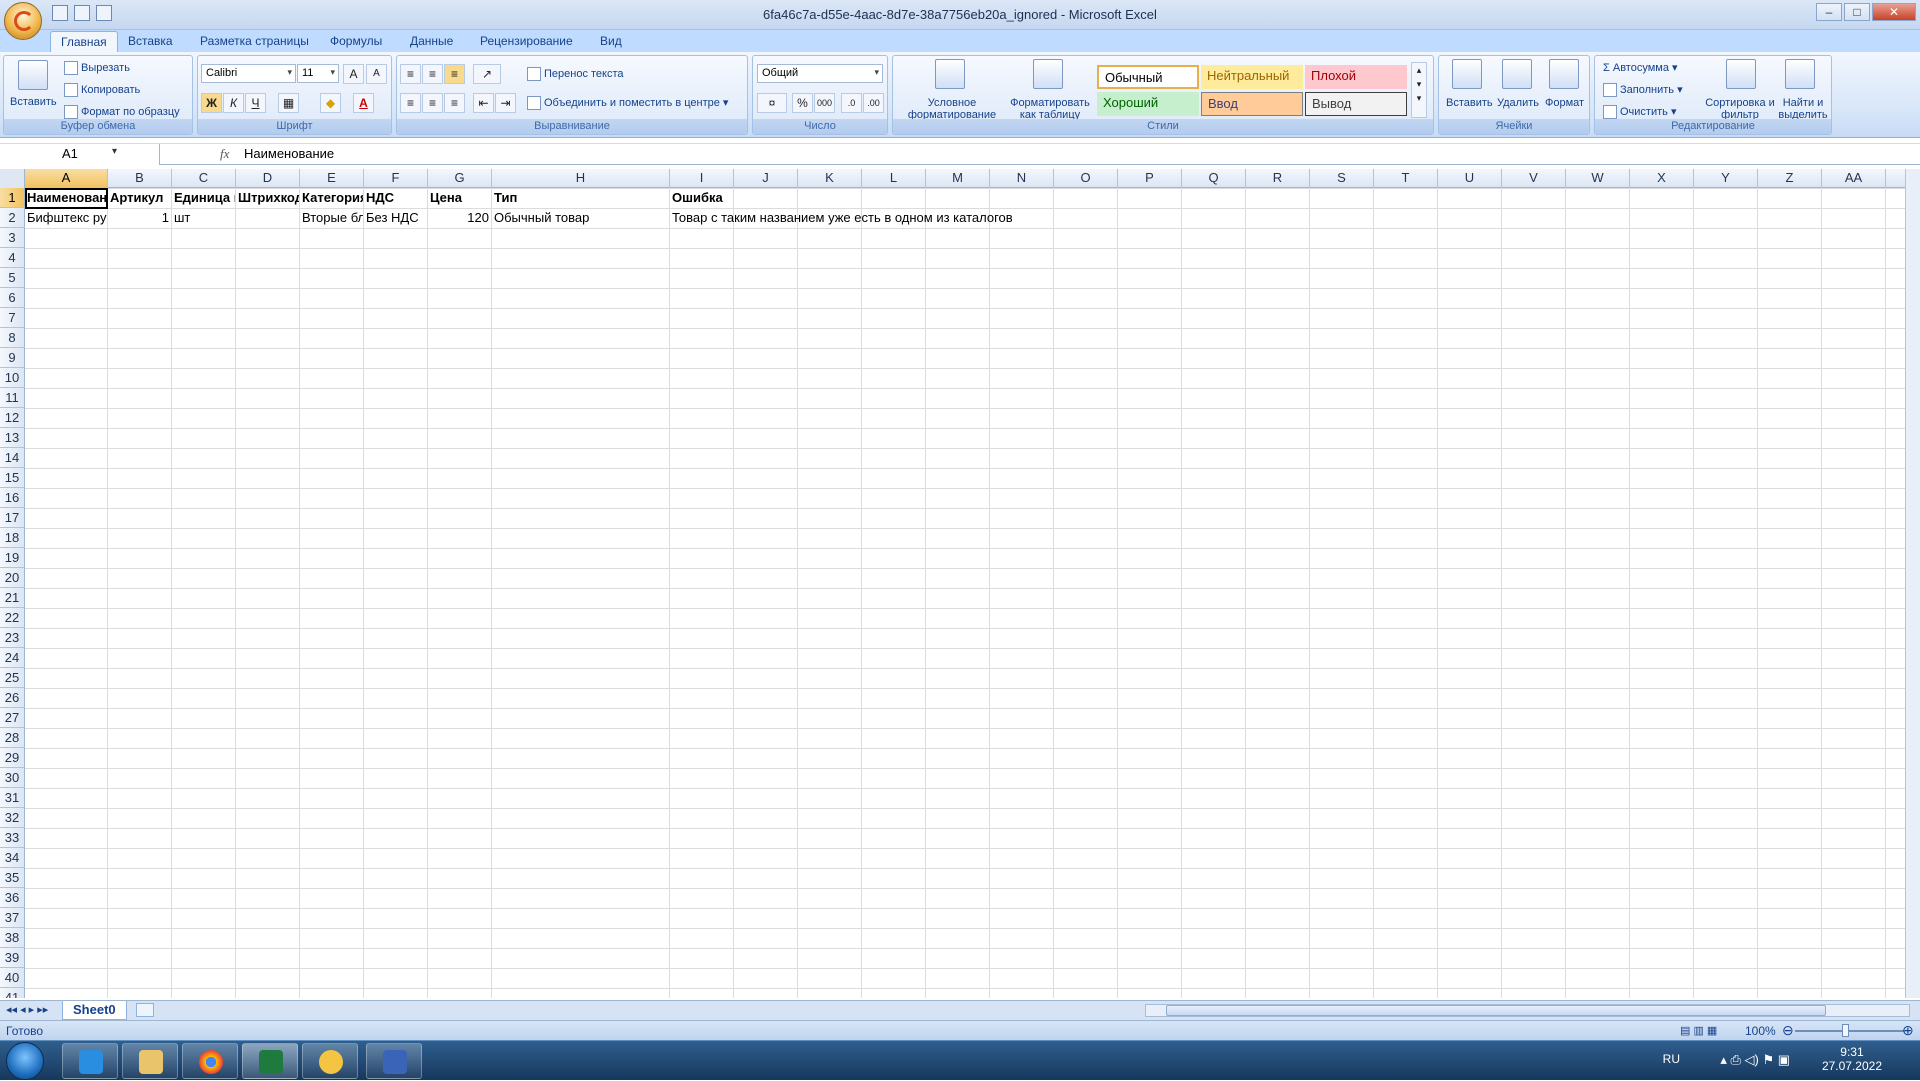 Image resolution: width=1920 pixels, height=1081 pixels. I want to click on view-mode-icons: ▤ ▥ ▦, so click(1698, 1030).